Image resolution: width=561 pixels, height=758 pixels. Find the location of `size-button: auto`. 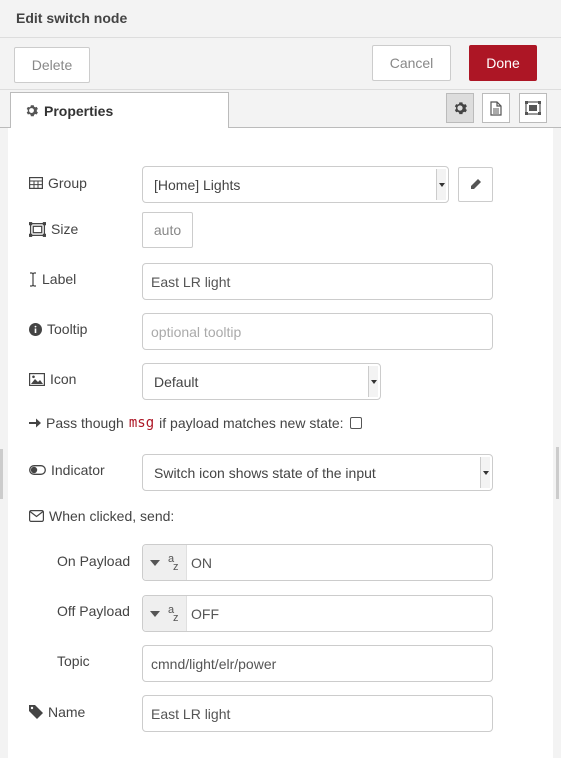

size-button: auto is located at coordinates (167, 230).